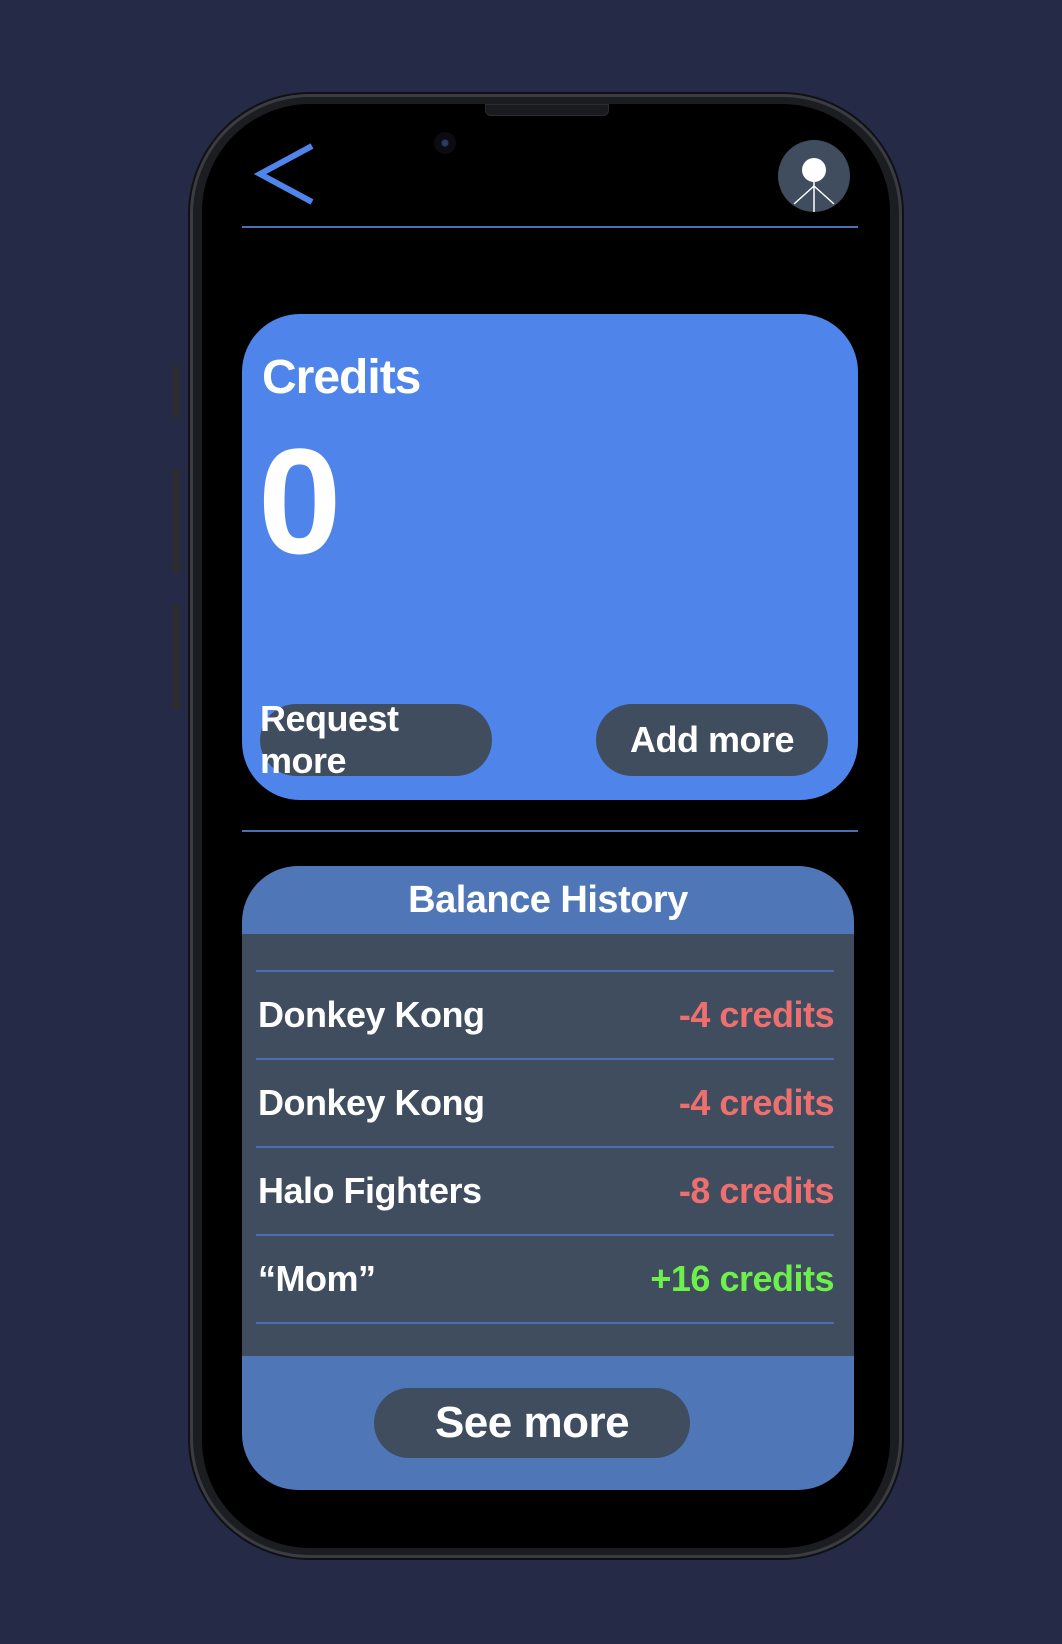 The image size is (1062, 1644). I want to click on add-more-button: Add more, so click(712, 740).